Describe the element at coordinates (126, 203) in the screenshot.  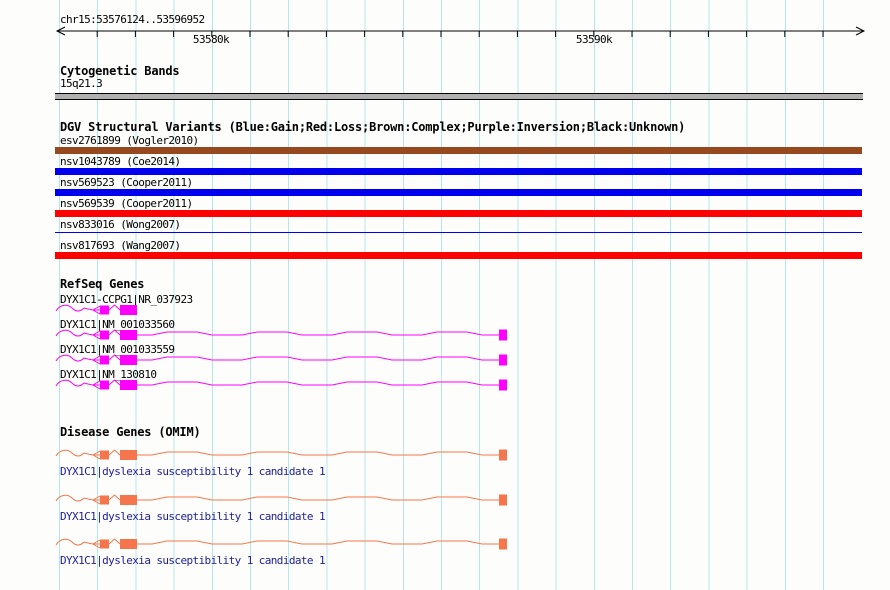
I see `variant-label: nsv569539 (Cooper2011)` at that location.